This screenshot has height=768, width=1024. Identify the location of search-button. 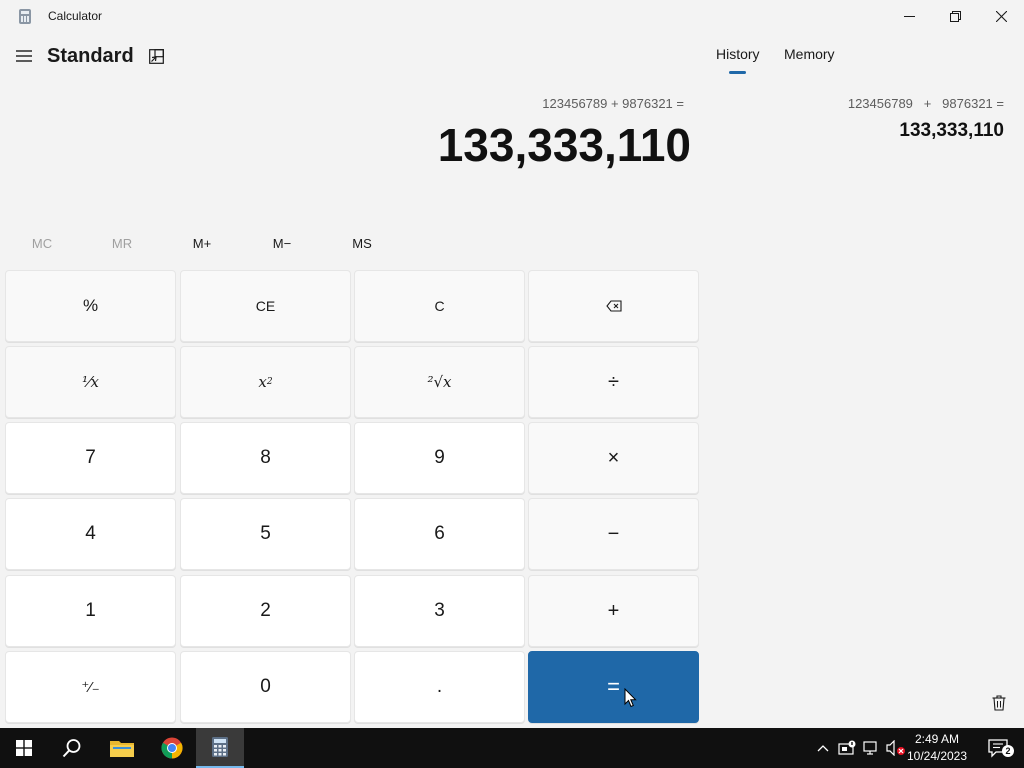
(72, 748).